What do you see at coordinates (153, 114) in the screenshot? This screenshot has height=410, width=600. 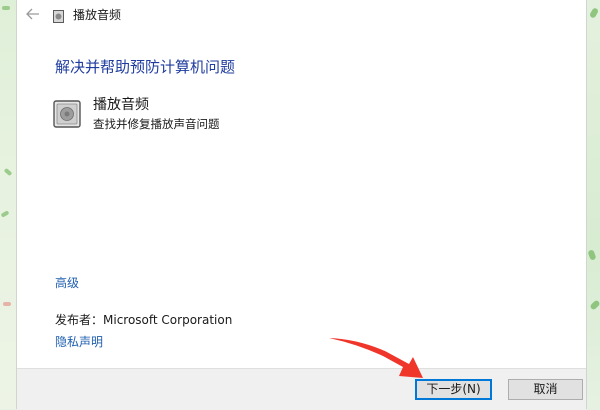 I see `troubleshooter-item: 播放音频 查找并修复播放声音问题` at bounding box center [153, 114].